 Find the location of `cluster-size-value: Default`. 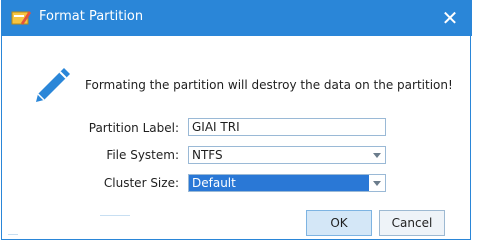

cluster-size-value: Default is located at coordinates (214, 183).